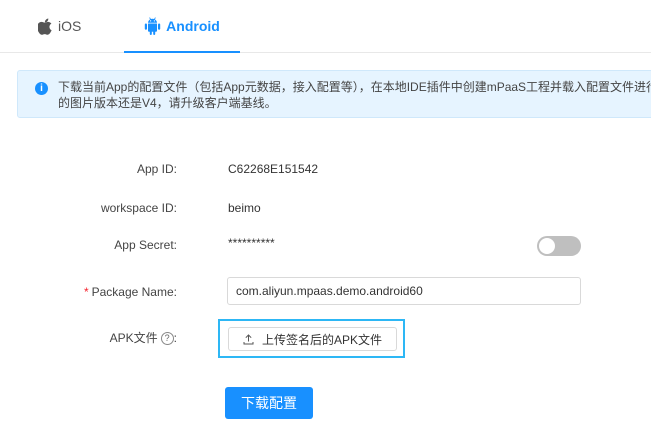 The width and height of the screenshot is (651, 448). What do you see at coordinates (269, 403) in the screenshot?
I see `download-config-button: 下载配置` at bounding box center [269, 403].